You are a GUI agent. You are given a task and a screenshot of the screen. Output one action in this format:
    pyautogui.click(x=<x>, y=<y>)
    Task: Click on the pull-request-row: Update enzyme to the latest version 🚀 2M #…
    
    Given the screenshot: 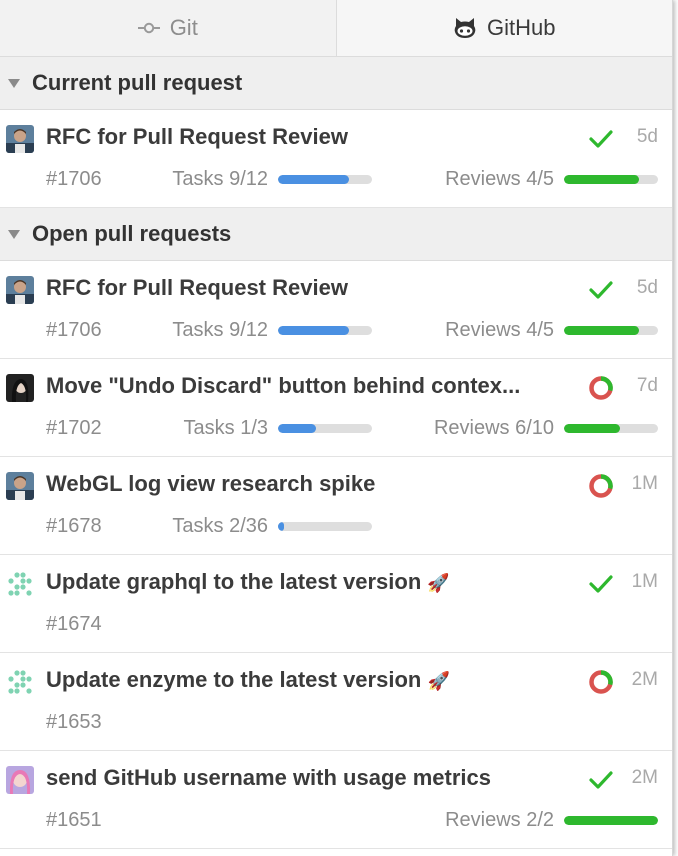 What is the action you would take?
    pyautogui.click(x=336, y=702)
    